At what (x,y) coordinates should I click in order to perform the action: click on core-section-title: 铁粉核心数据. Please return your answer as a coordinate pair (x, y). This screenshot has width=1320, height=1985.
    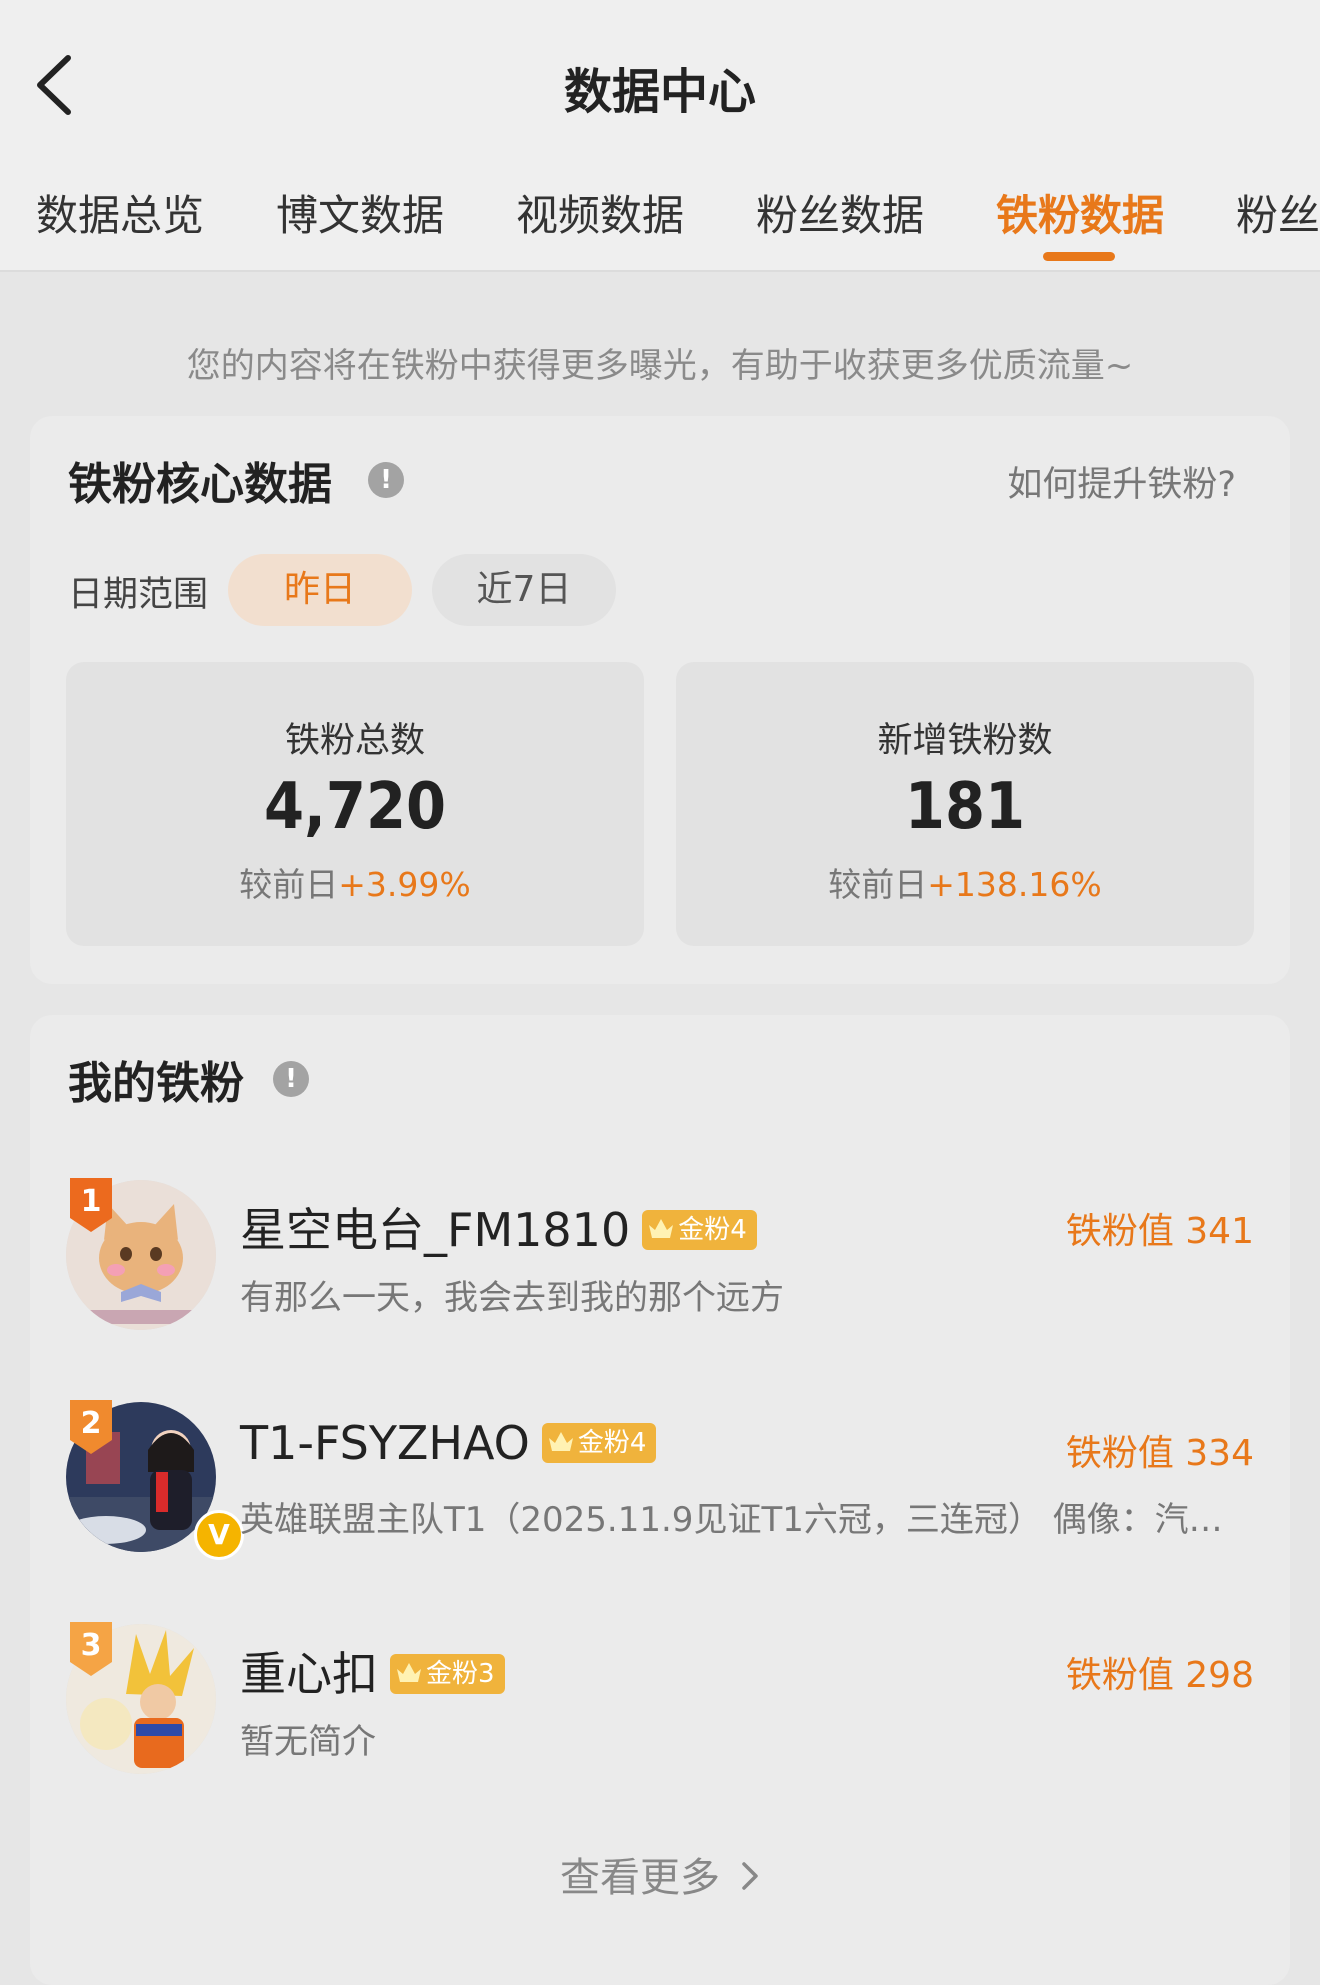
    Looking at the image, I should click on (200, 484).